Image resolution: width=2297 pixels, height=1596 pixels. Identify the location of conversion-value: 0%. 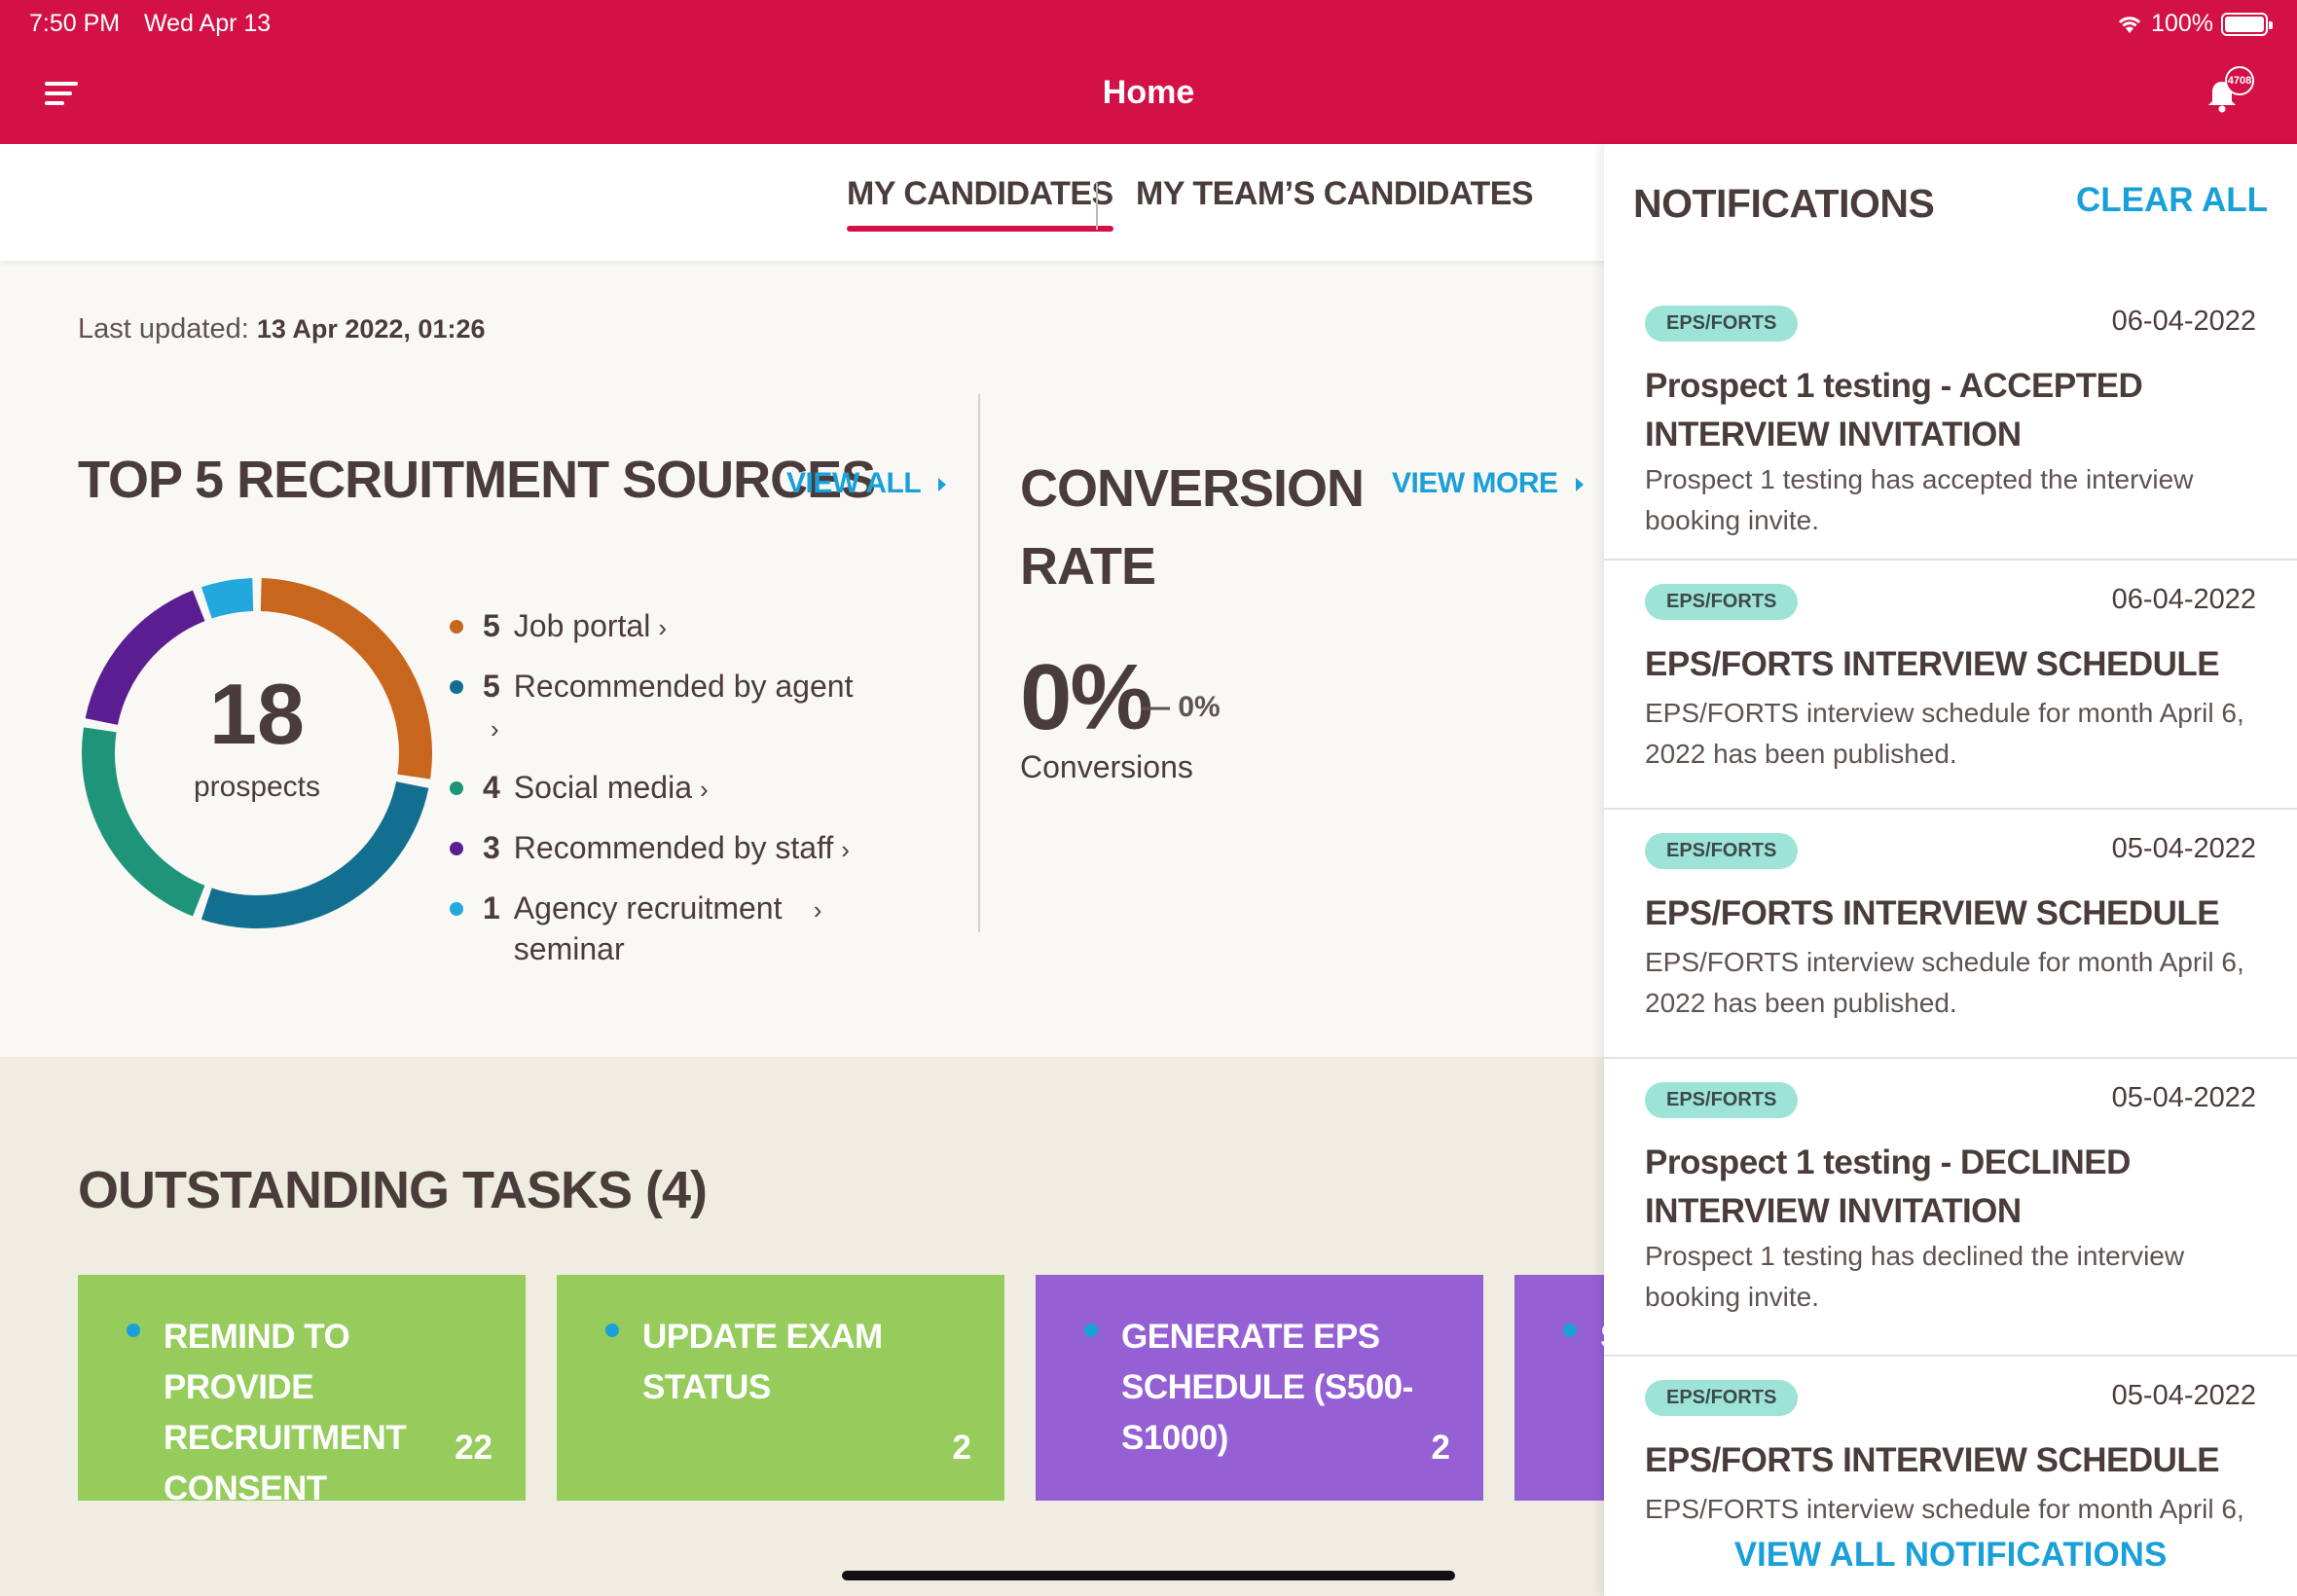
(1086, 697).